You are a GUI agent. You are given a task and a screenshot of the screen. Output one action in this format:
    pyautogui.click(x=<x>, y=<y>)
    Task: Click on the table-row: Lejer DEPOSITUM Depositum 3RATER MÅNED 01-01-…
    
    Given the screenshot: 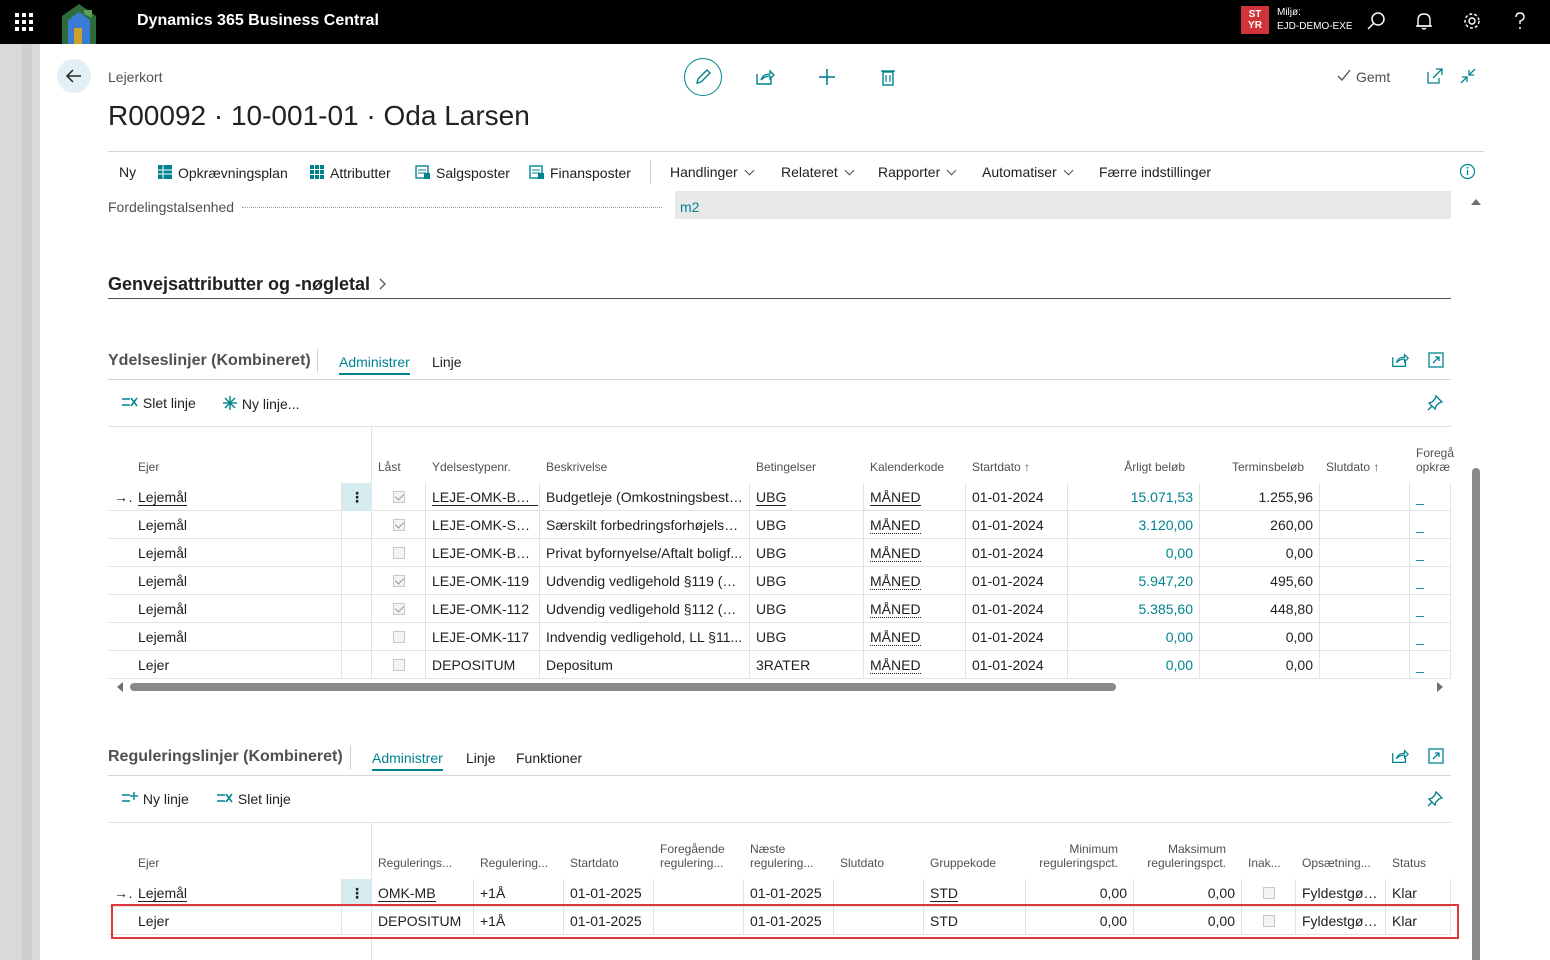 What is the action you would take?
    pyautogui.click(x=779, y=665)
    